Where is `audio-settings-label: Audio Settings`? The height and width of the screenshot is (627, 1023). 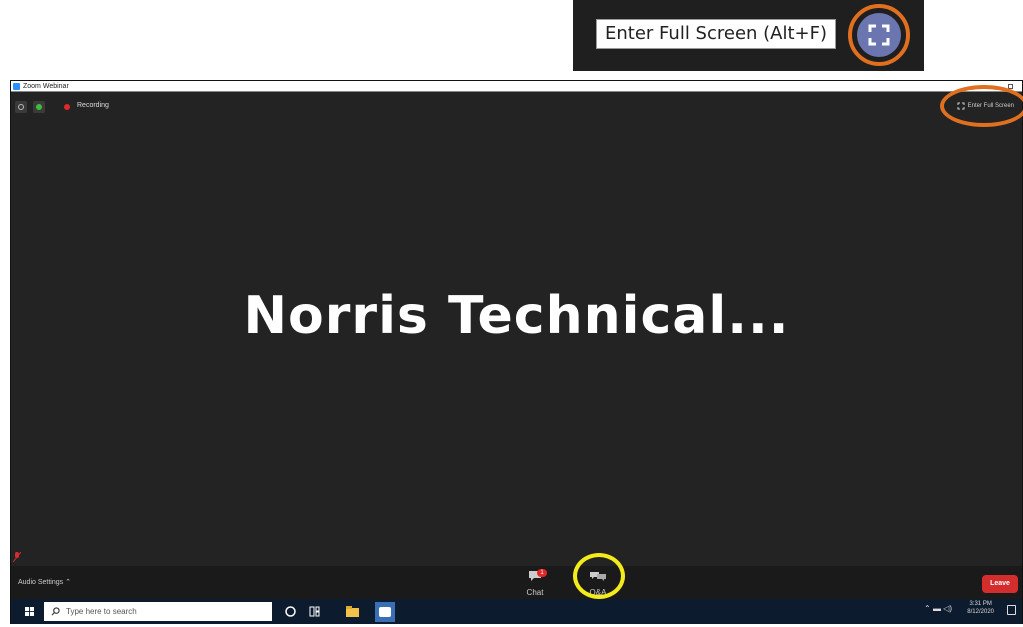 audio-settings-label: Audio Settings is located at coordinates (41, 582).